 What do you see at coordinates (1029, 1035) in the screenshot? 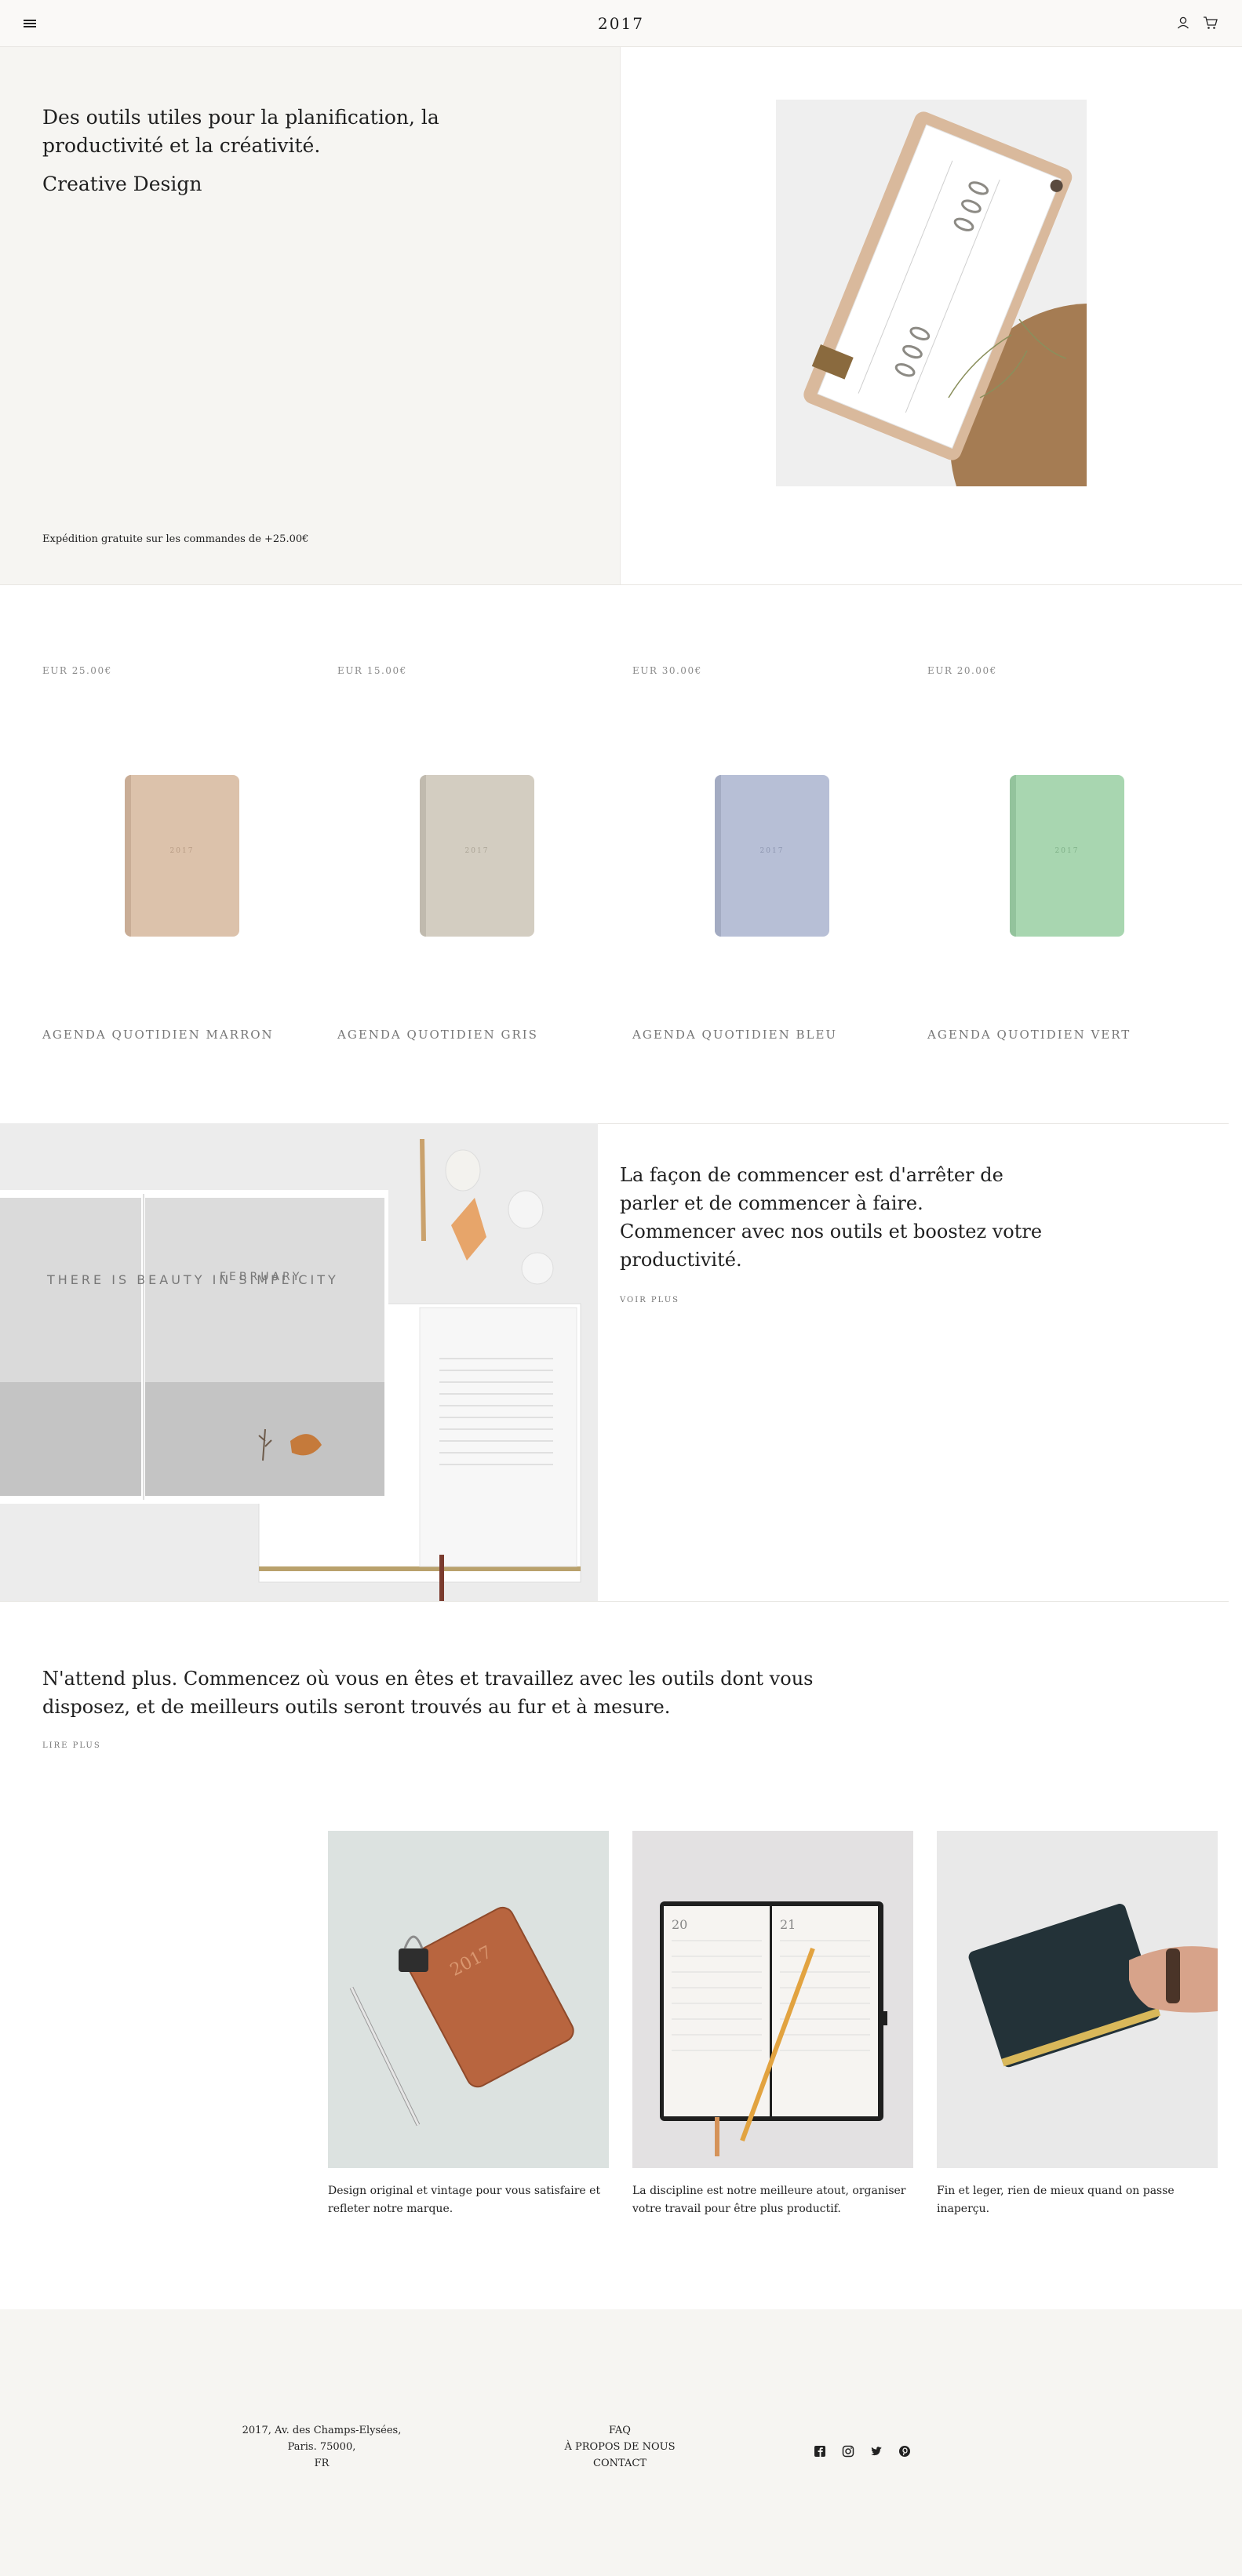
I see `product-name: AGENDA QUOTIDIEN VERT` at bounding box center [1029, 1035].